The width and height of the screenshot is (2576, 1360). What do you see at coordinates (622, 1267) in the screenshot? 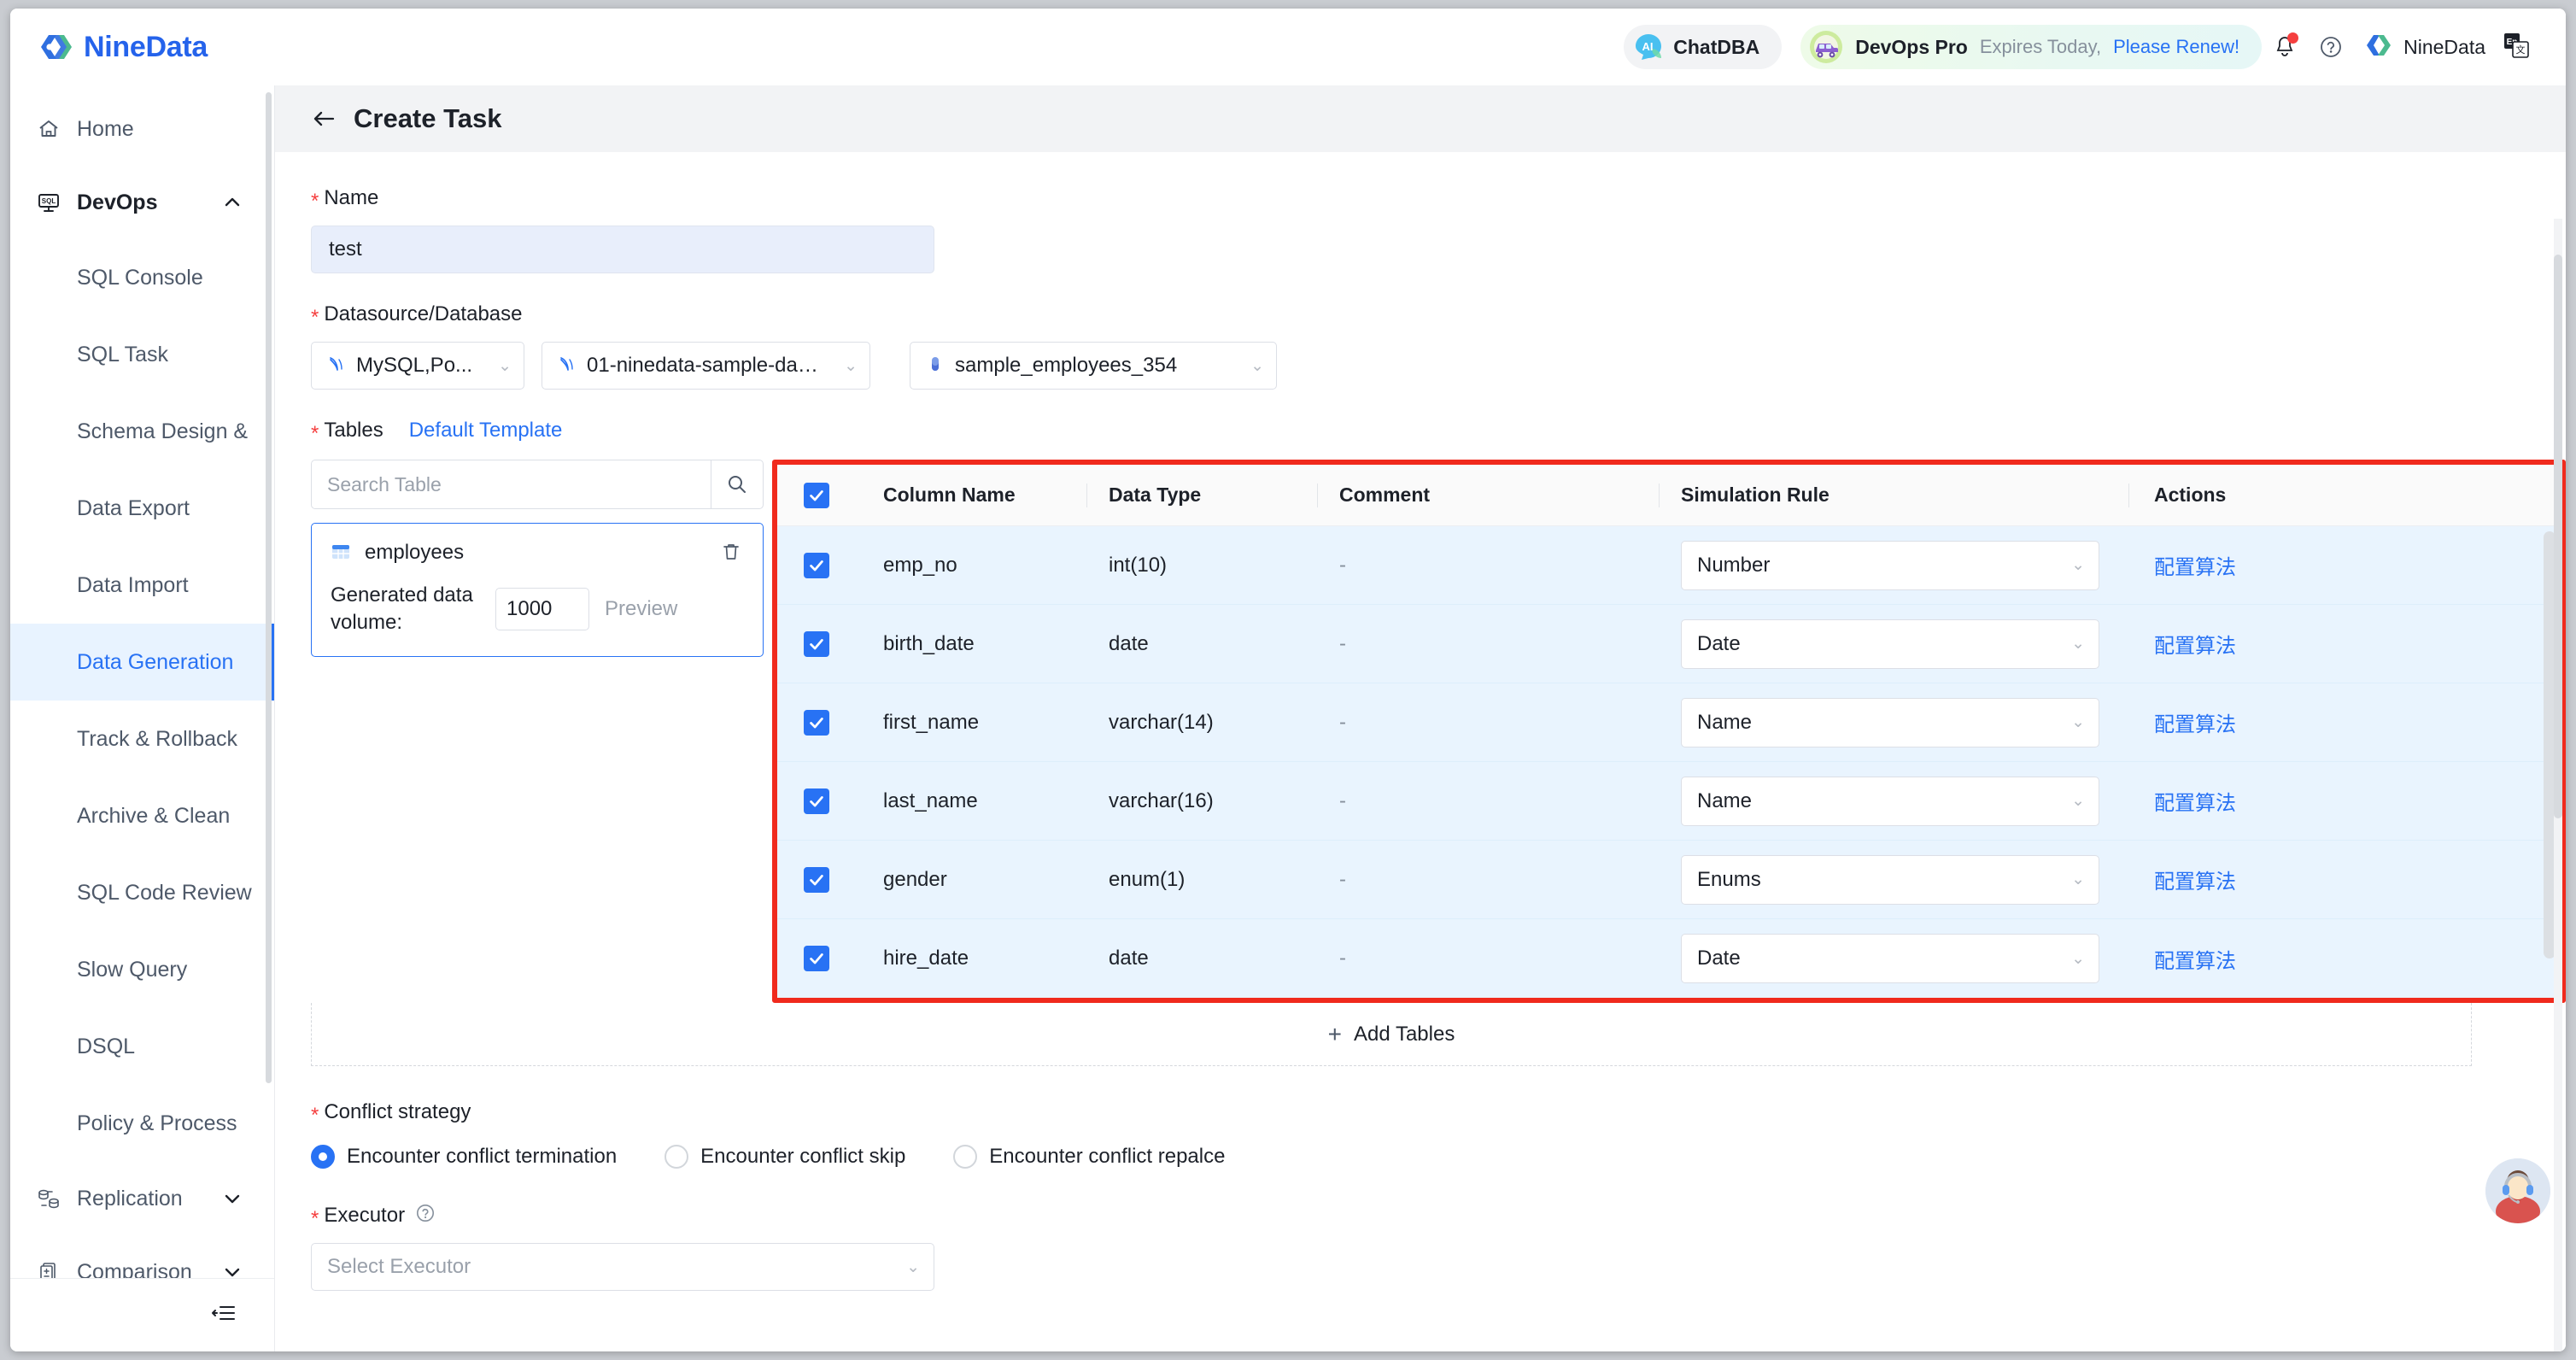
I see `executor-select: Select Executor ⌄` at bounding box center [622, 1267].